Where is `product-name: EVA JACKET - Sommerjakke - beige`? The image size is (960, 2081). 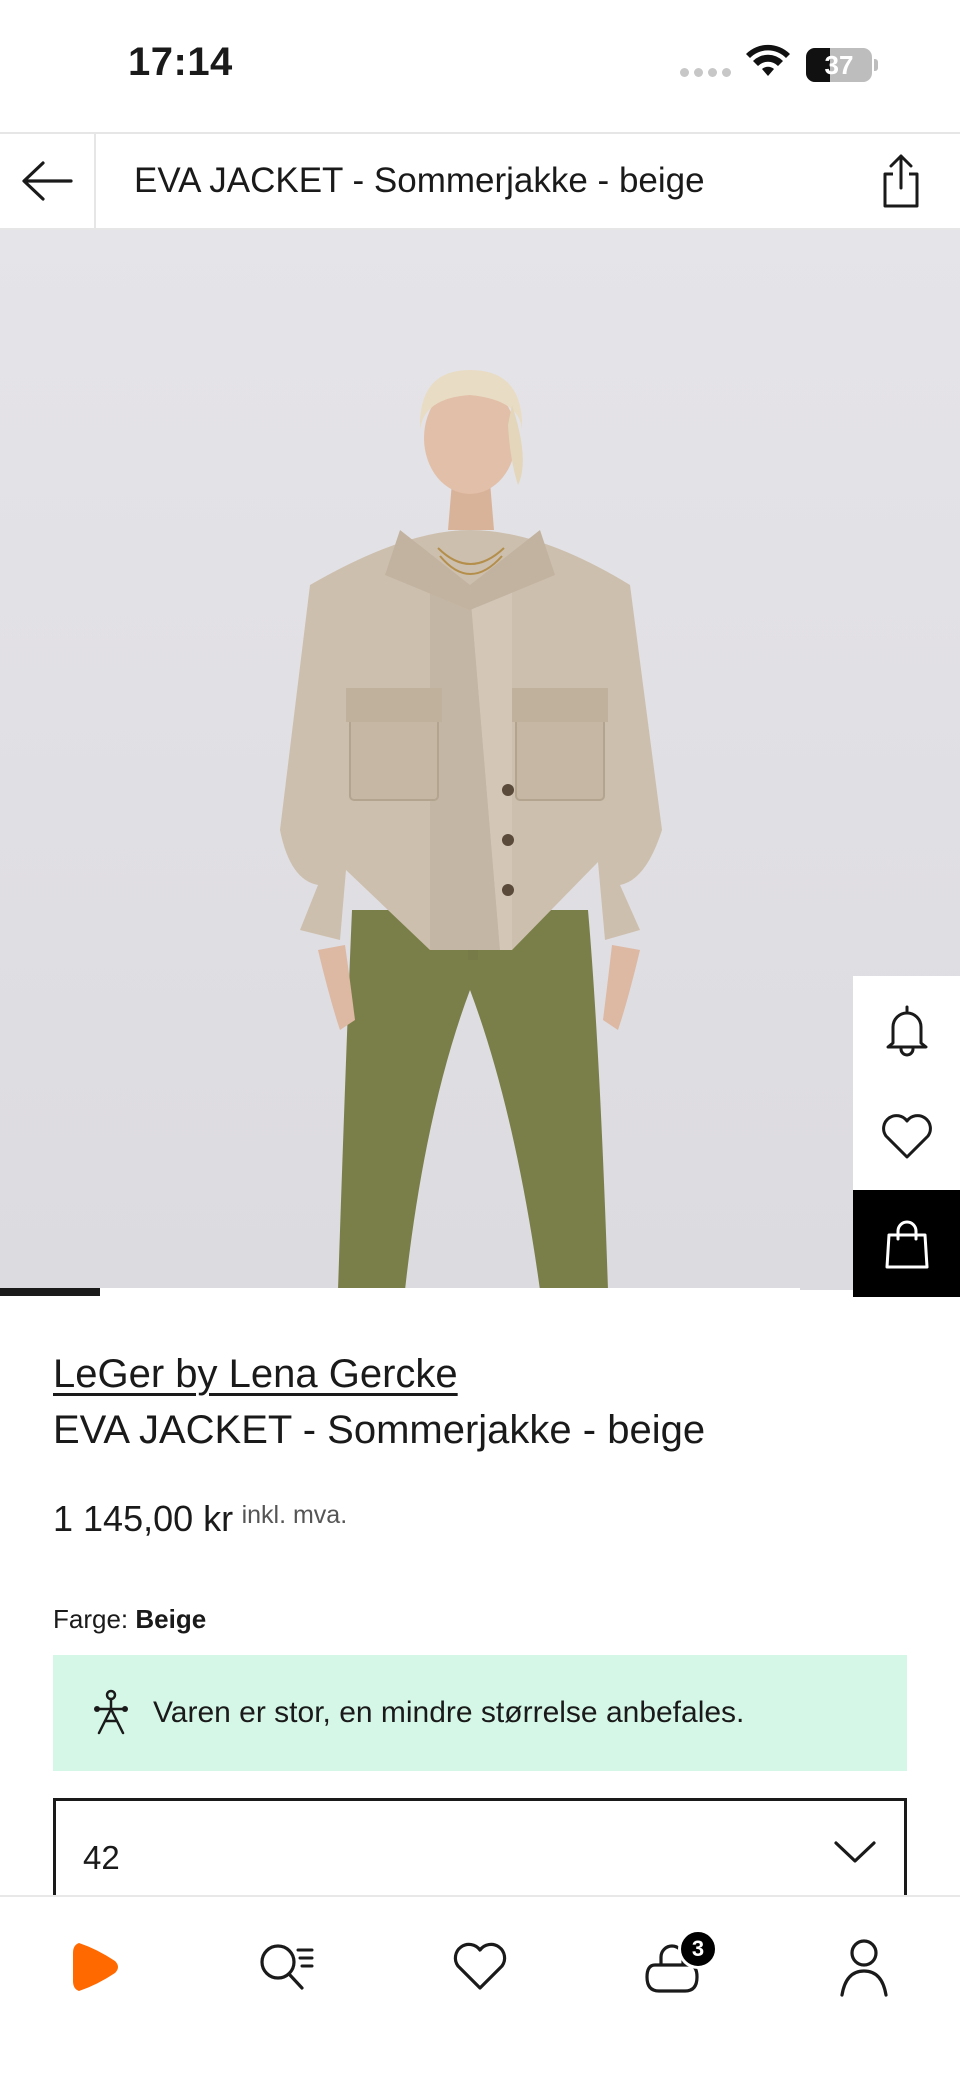
product-name: EVA JACKET - Sommerjakke - beige is located at coordinates (379, 1430).